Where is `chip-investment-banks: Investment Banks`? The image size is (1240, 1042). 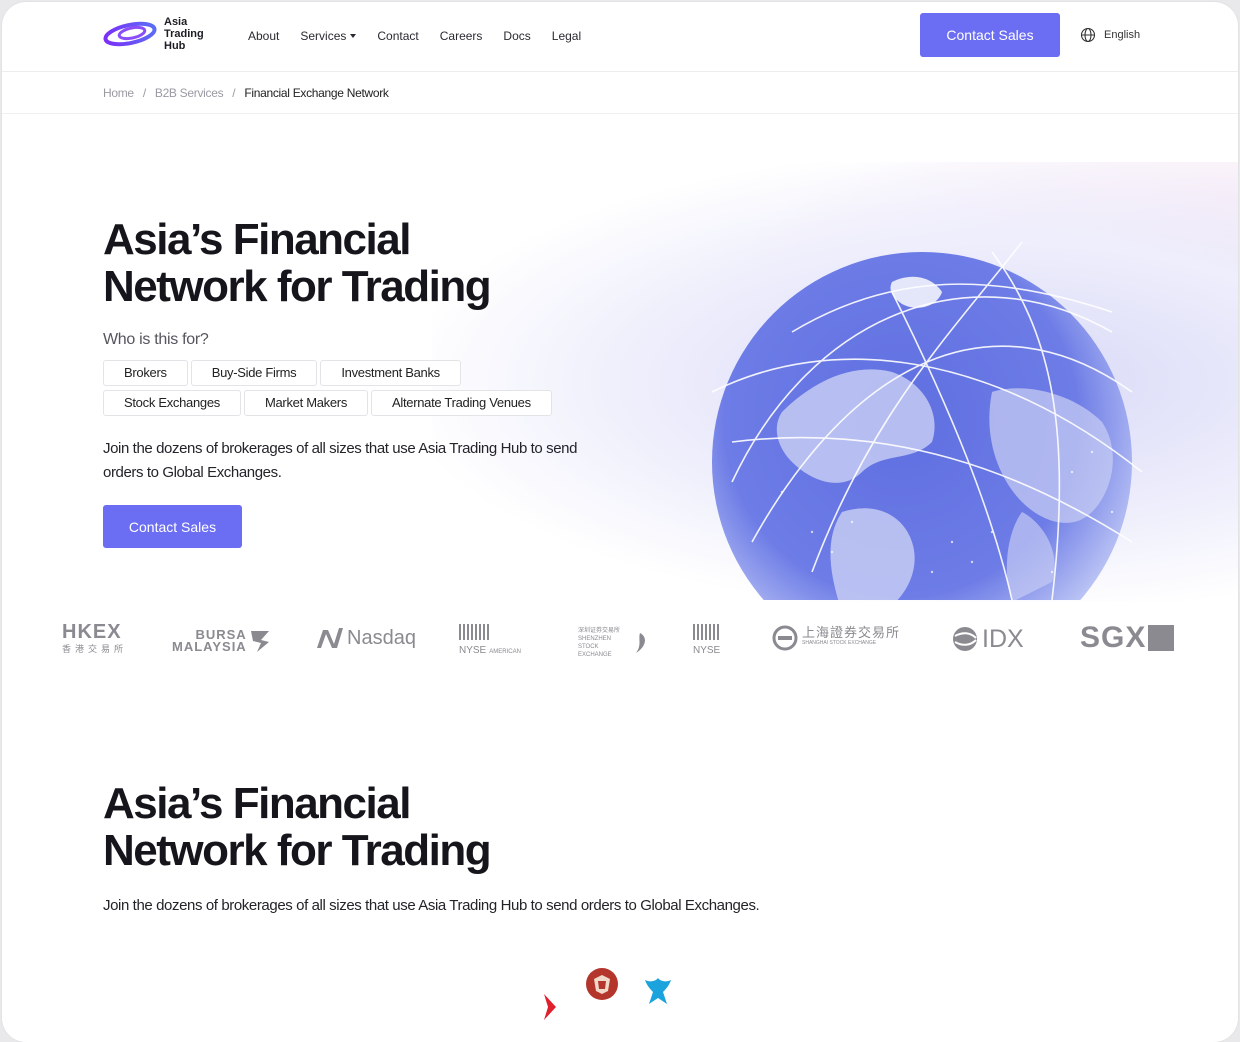 chip-investment-banks: Investment Banks is located at coordinates (390, 373).